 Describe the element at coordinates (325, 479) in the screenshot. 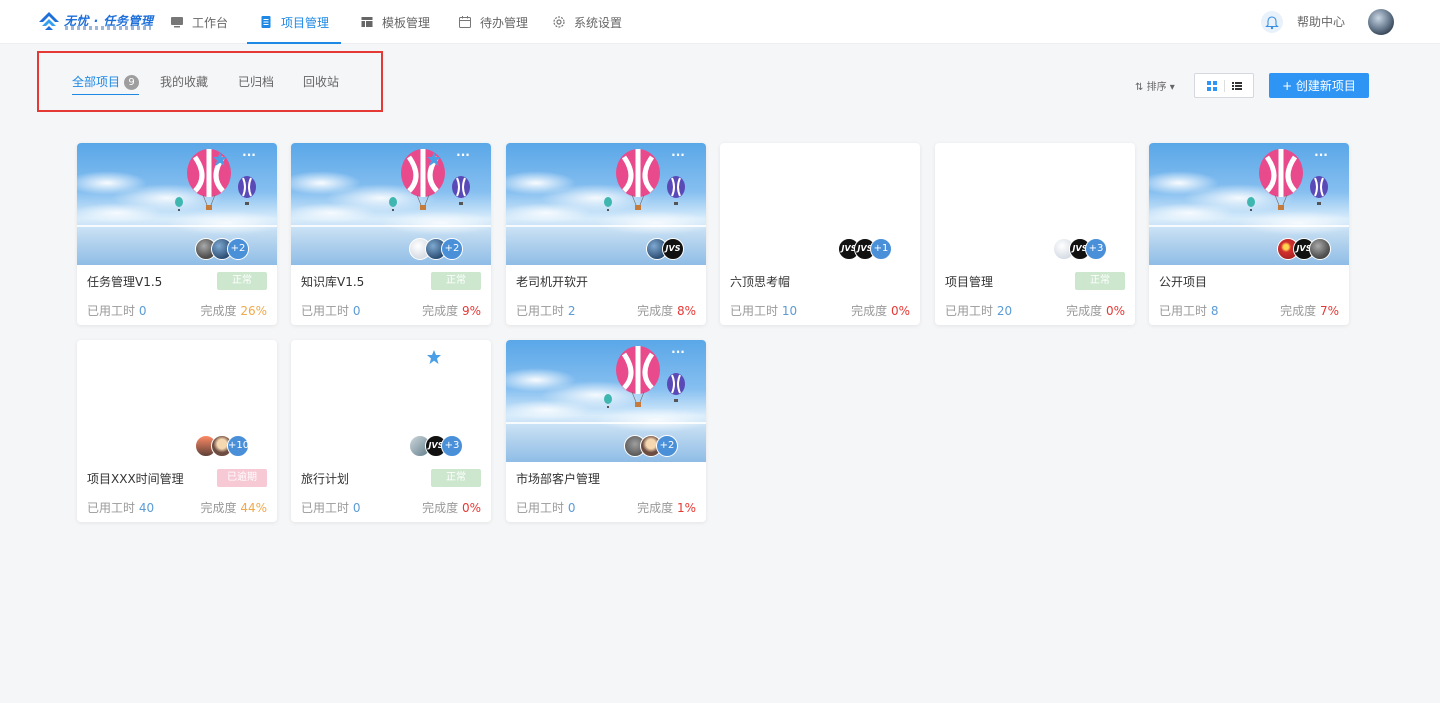

I see `project-title: 旅行计划` at that location.